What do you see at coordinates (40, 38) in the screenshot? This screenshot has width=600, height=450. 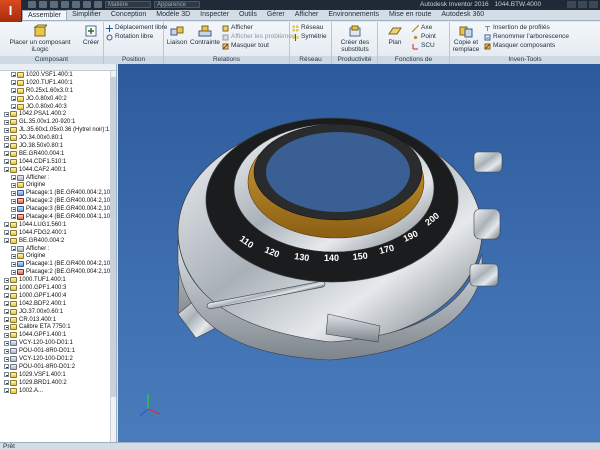 I see `place-ilogic-button: Placer un composant iLogic` at bounding box center [40, 38].